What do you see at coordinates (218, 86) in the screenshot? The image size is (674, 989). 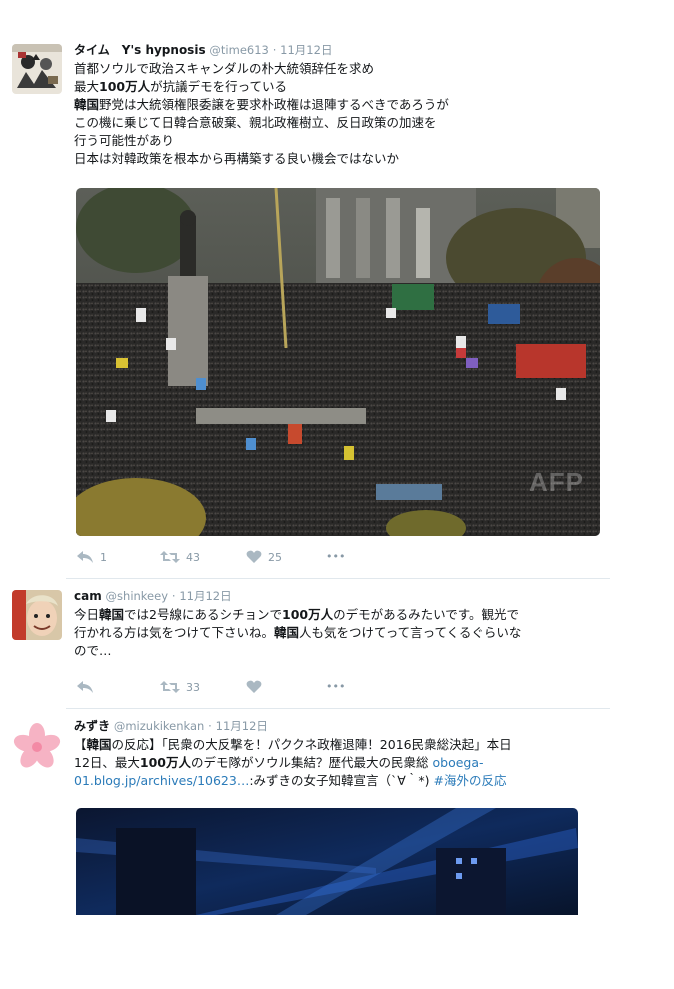 I see `text-segment: が抗議デモを行っている` at bounding box center [218, 86].